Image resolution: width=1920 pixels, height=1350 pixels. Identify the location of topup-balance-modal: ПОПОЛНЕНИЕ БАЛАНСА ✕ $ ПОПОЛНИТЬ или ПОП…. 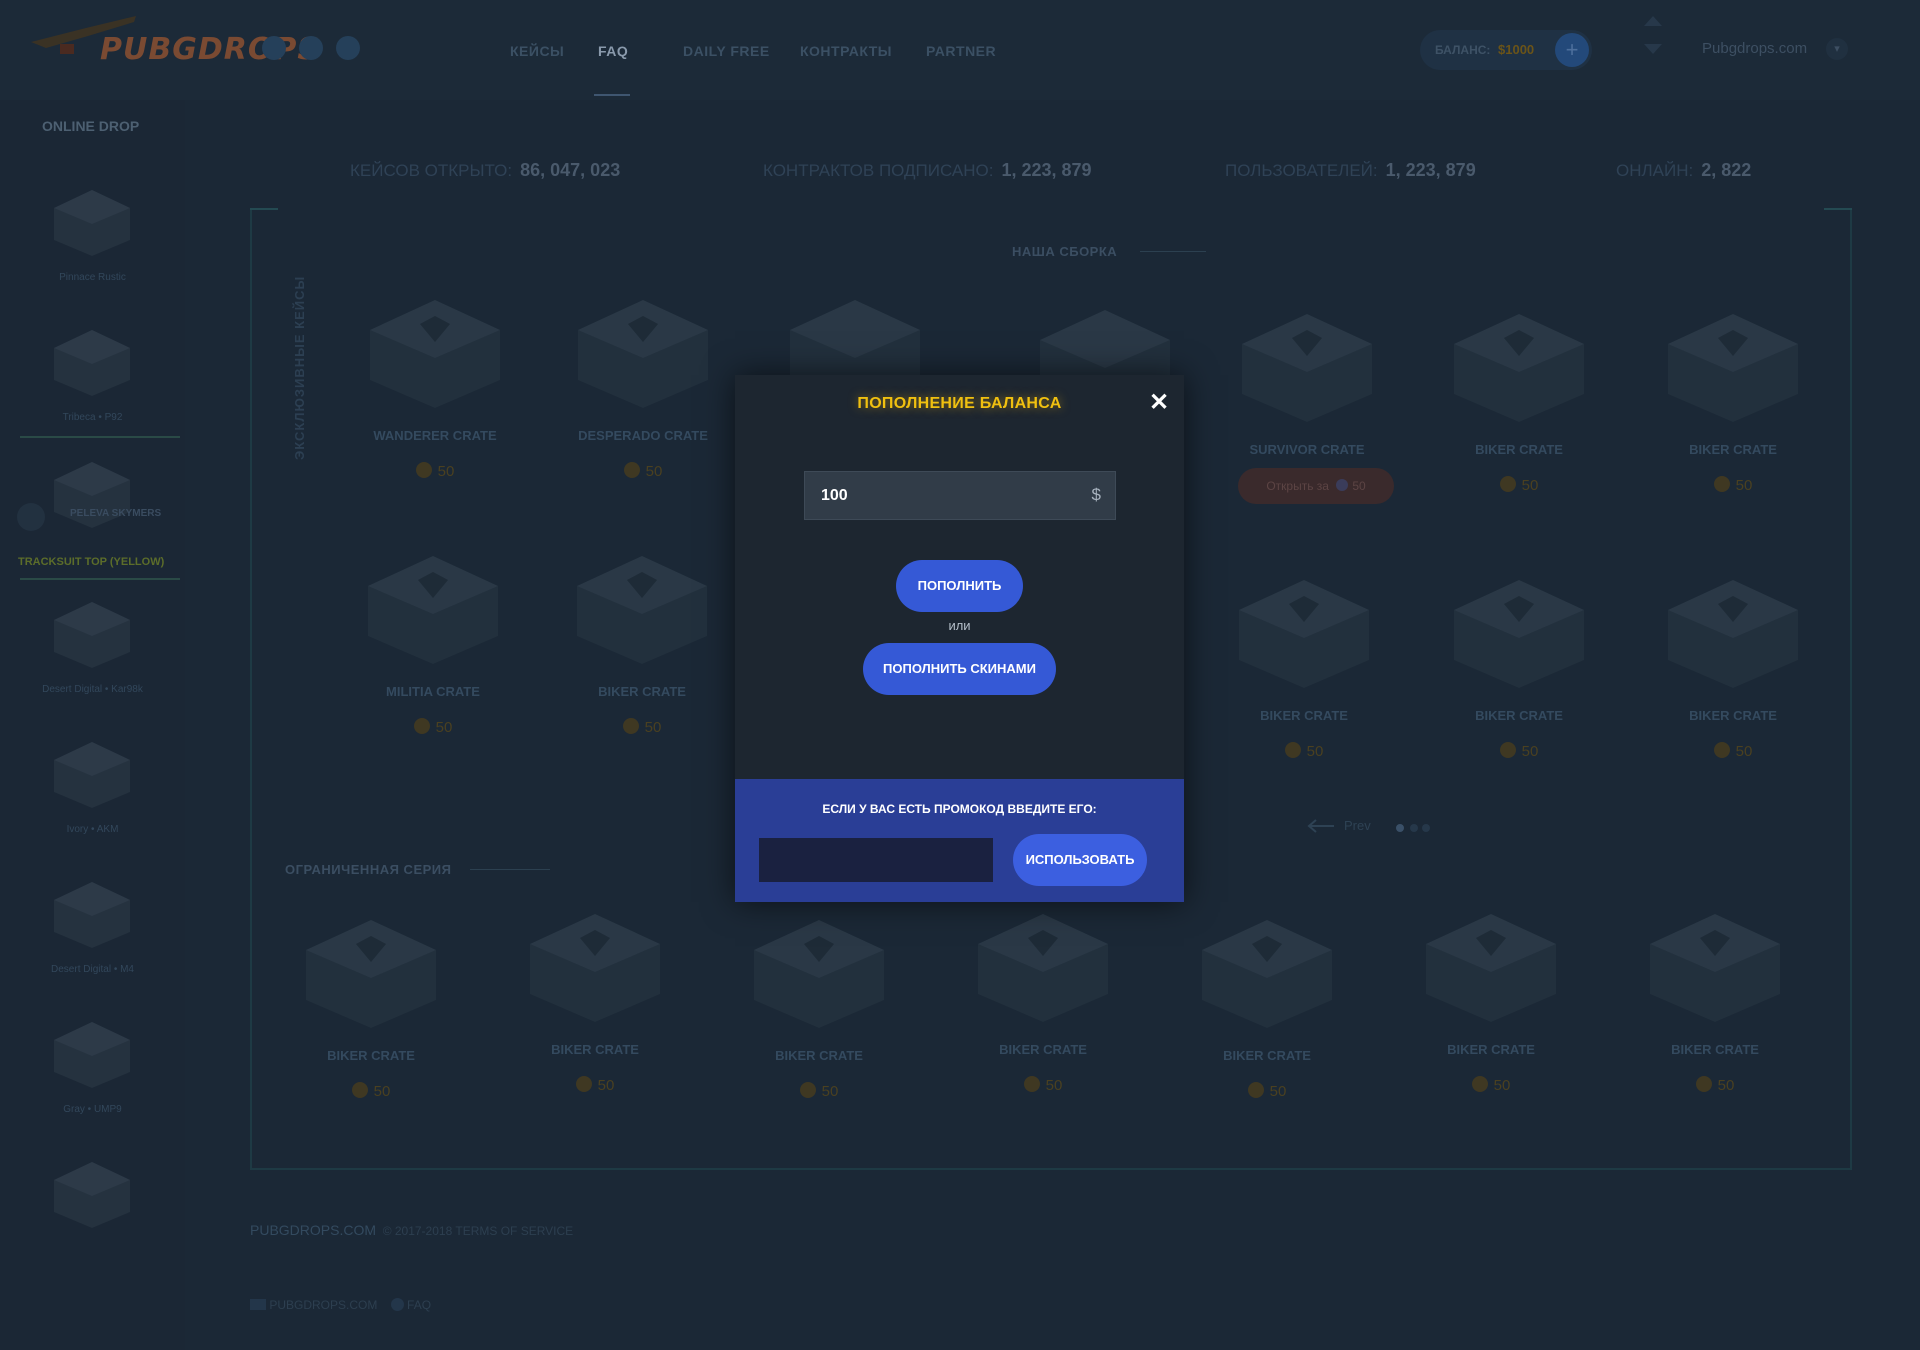
(959, 638).